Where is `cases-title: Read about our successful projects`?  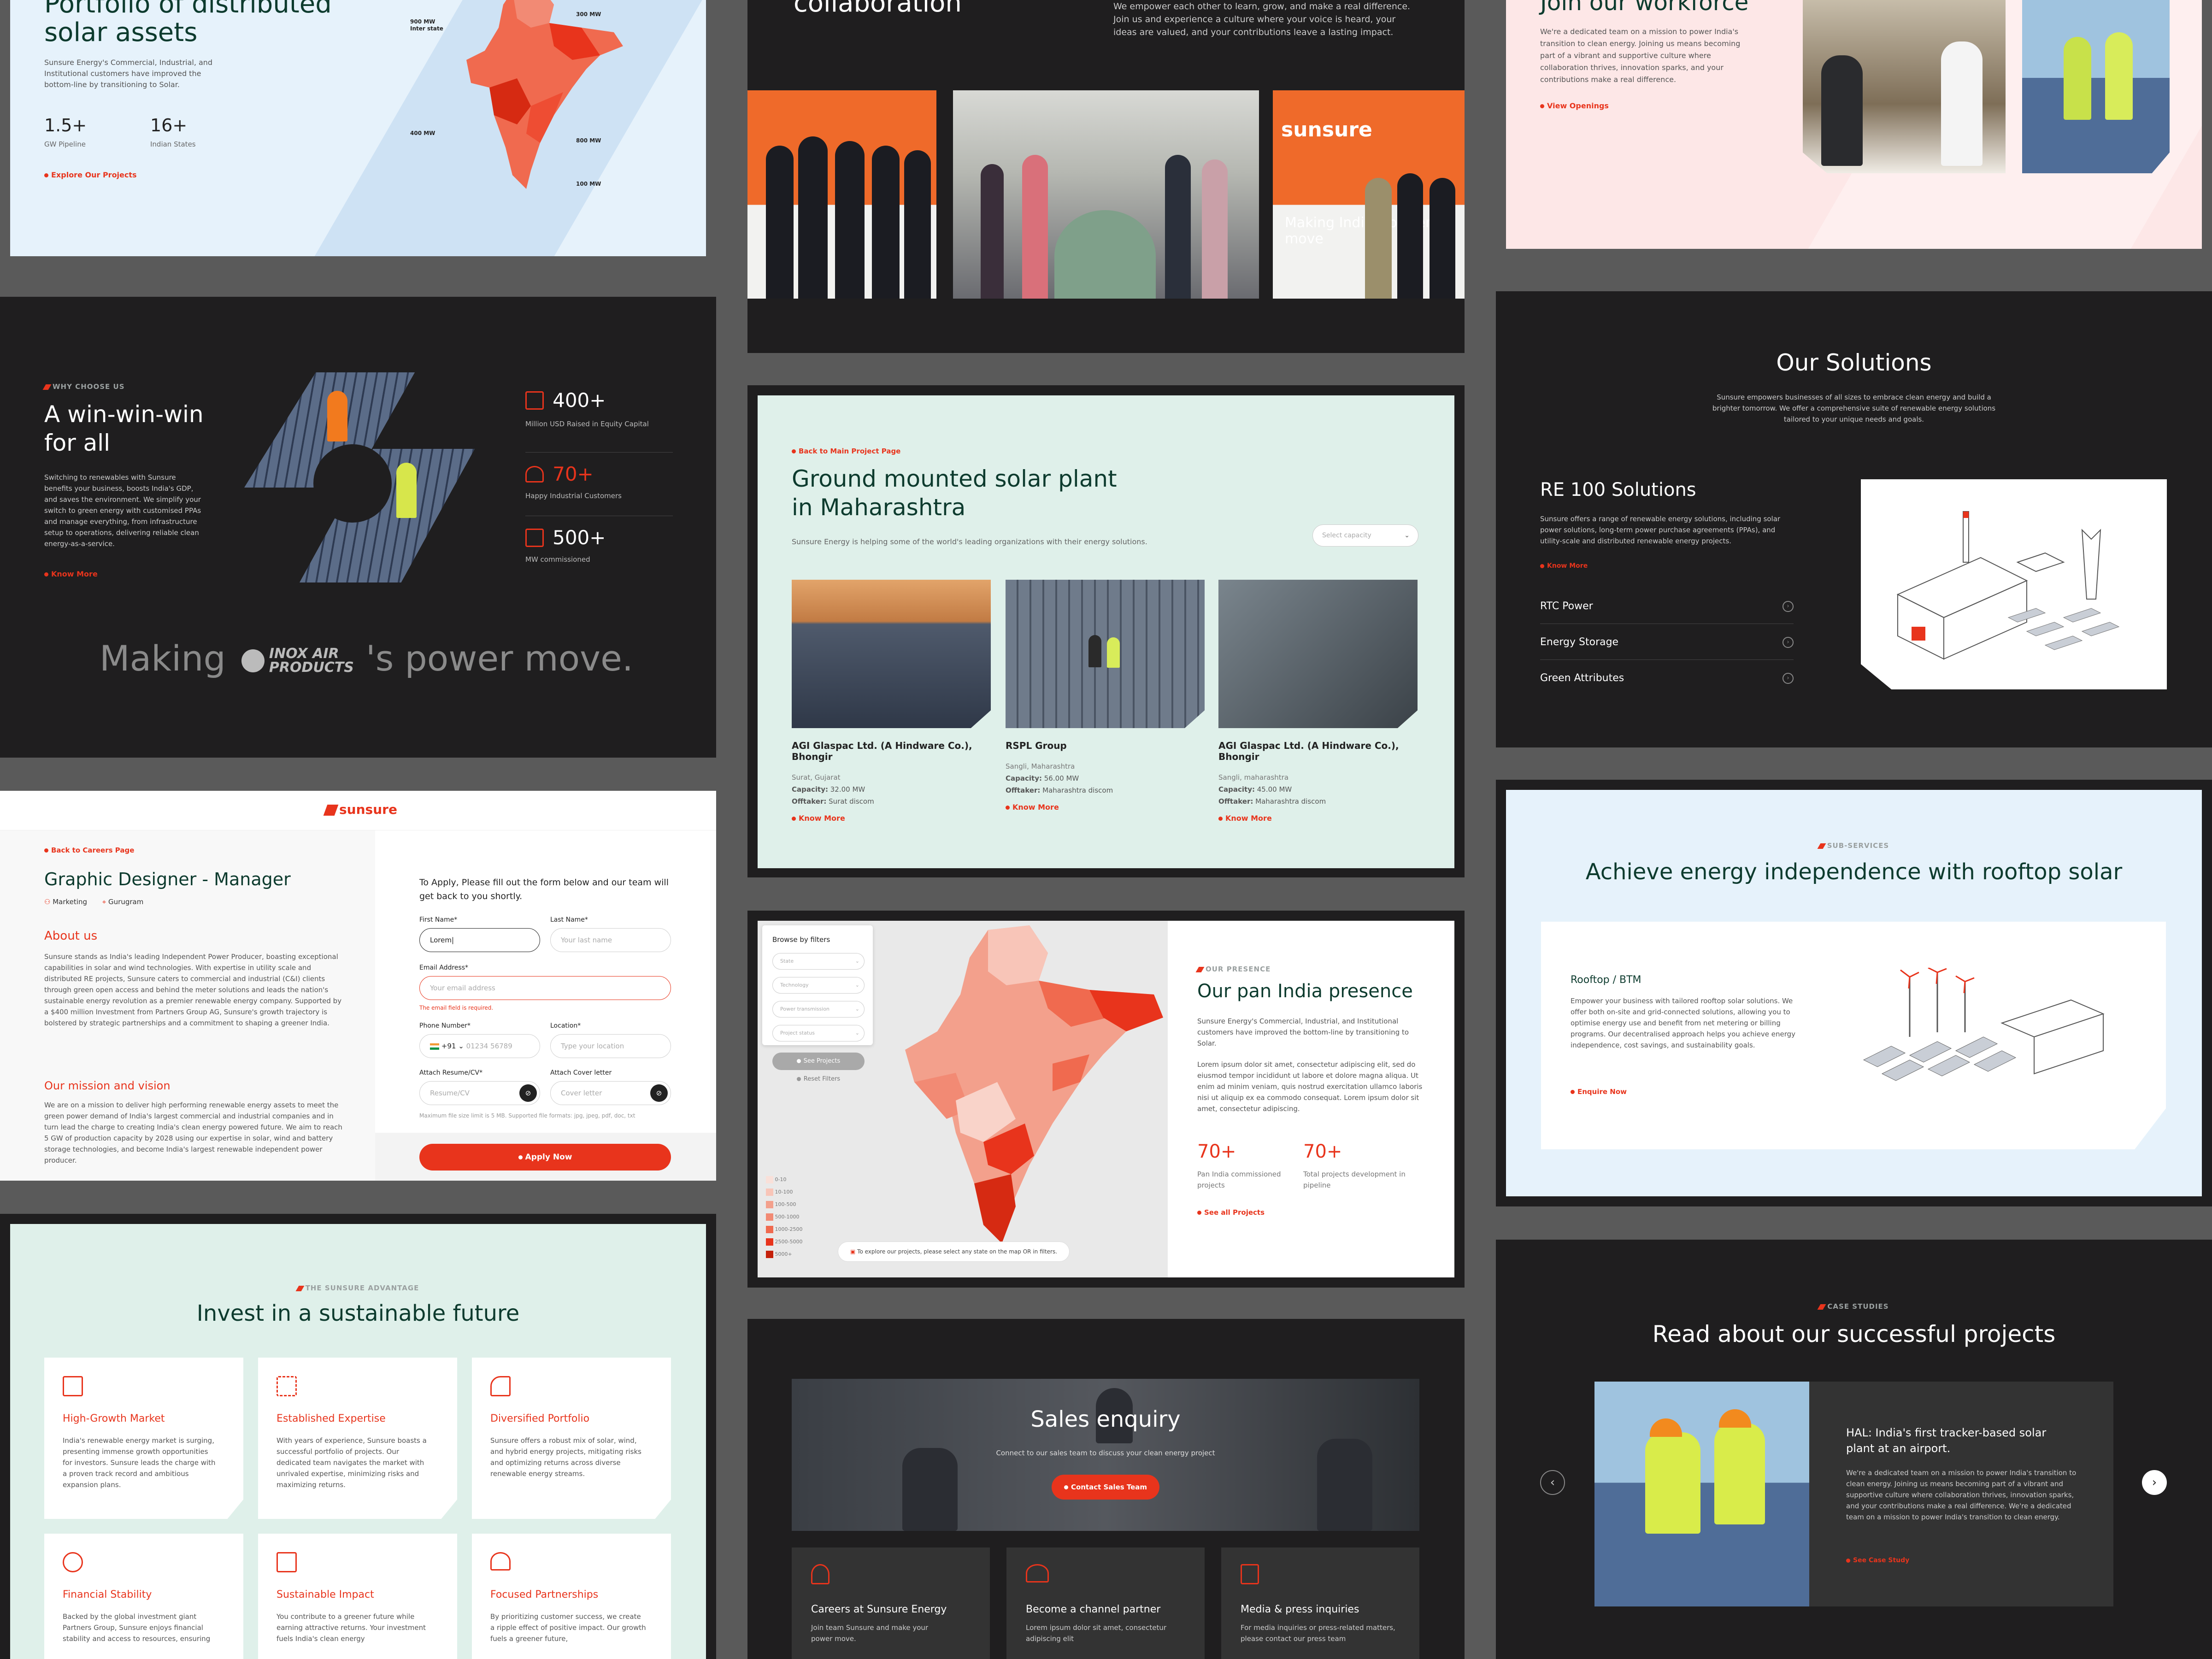
cases-title: Read about our successful projects is located at coordinates (1854, 1334).